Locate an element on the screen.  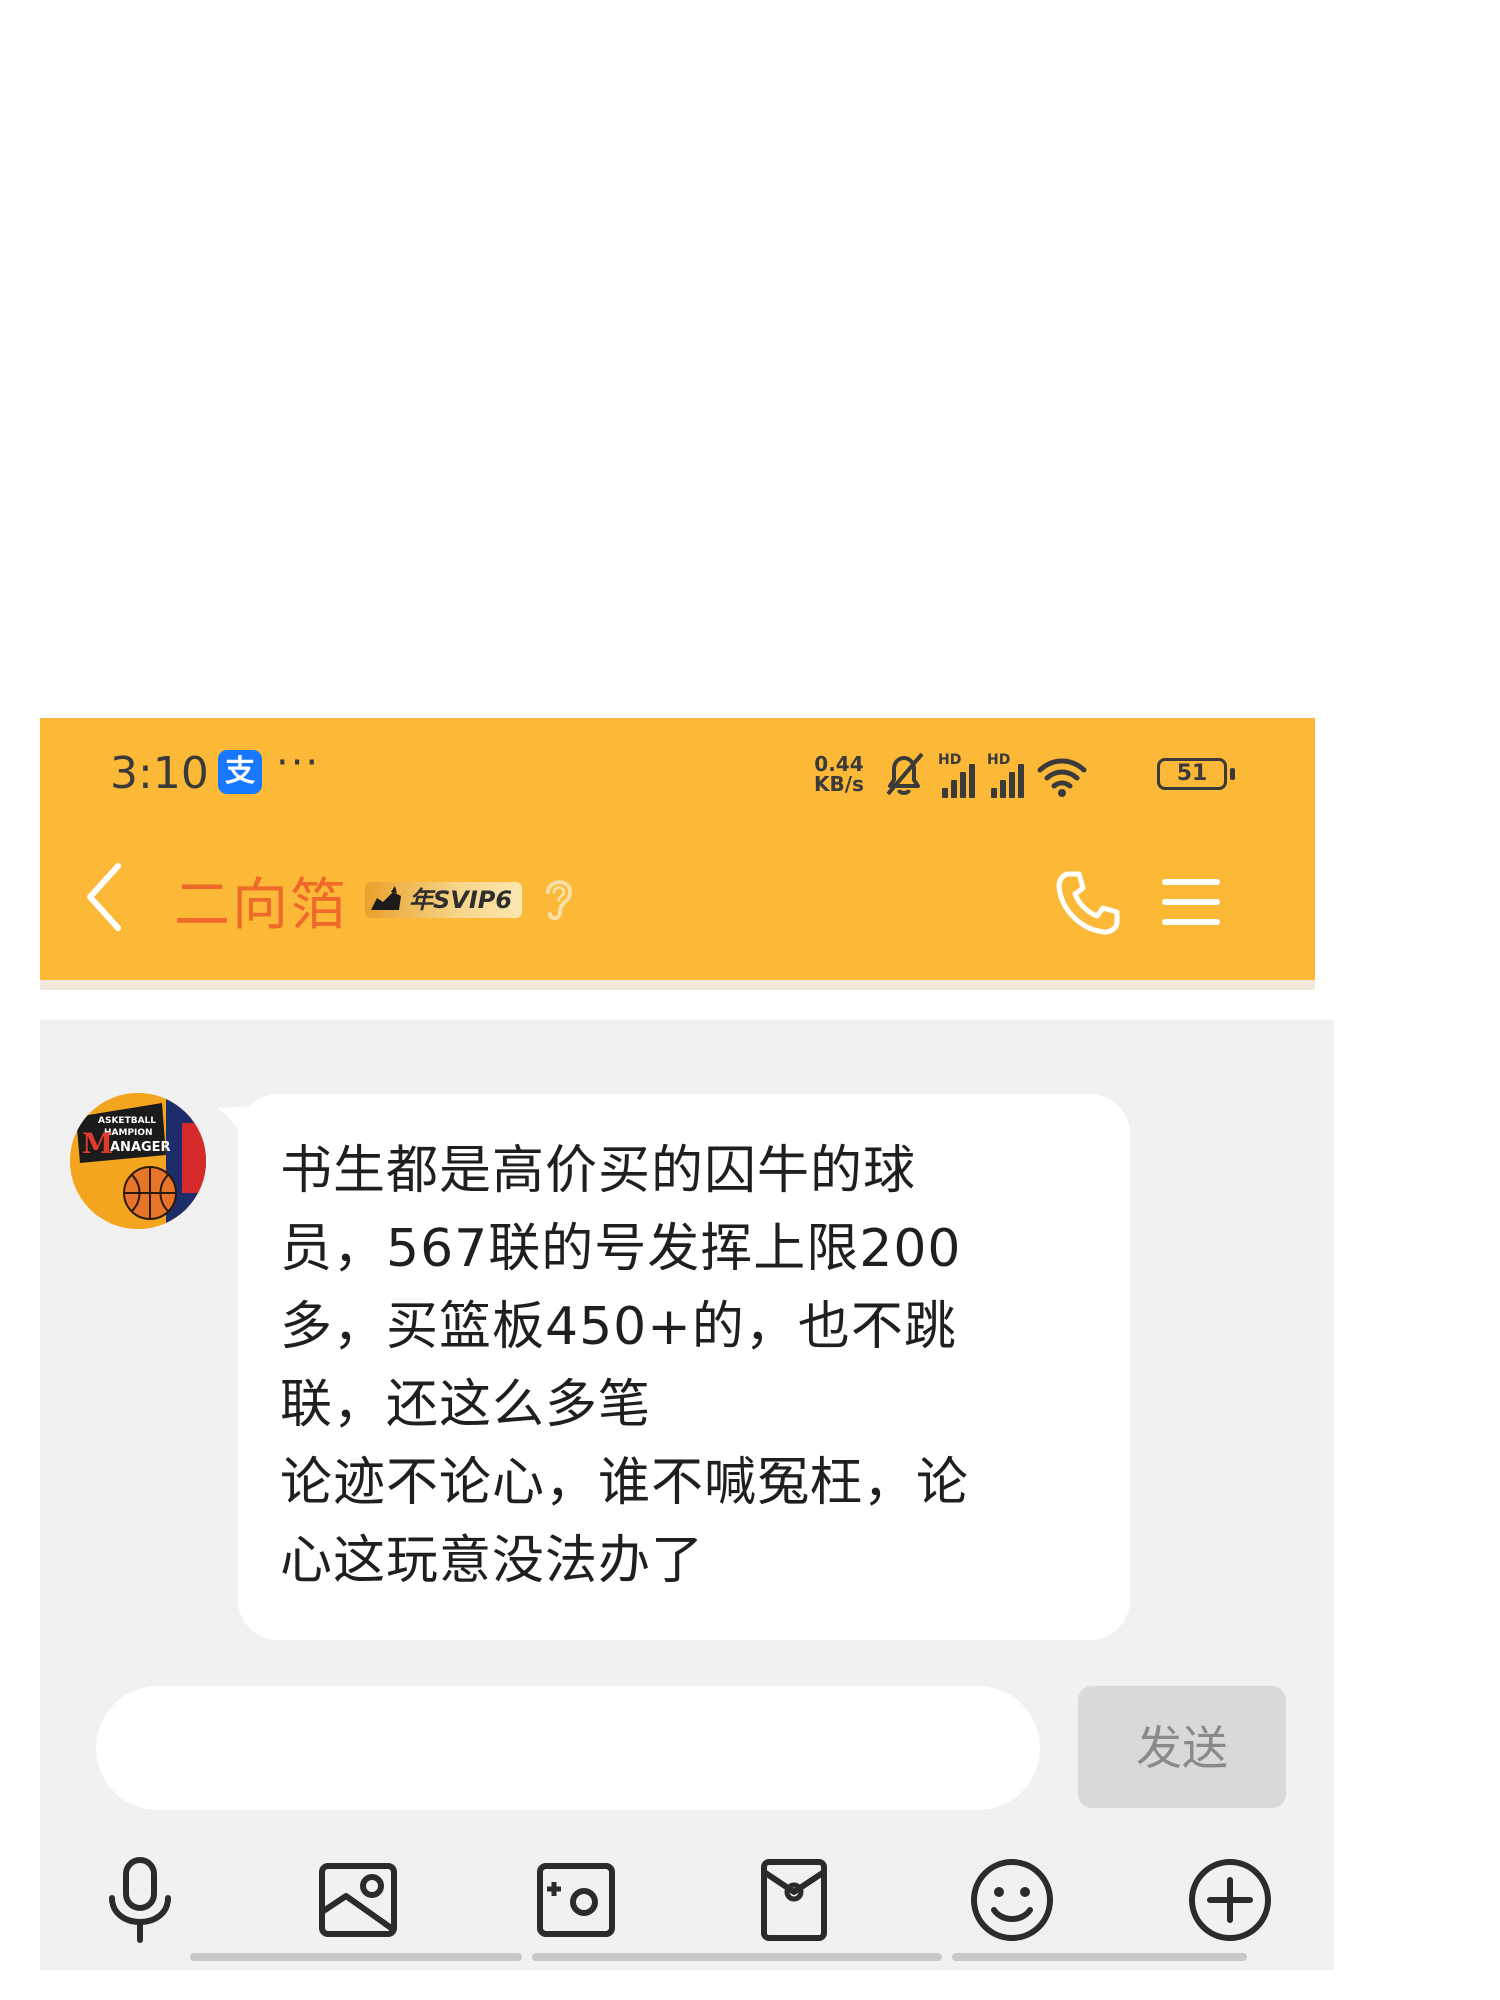
svg-text: M is located at coordinates (97, 1143).